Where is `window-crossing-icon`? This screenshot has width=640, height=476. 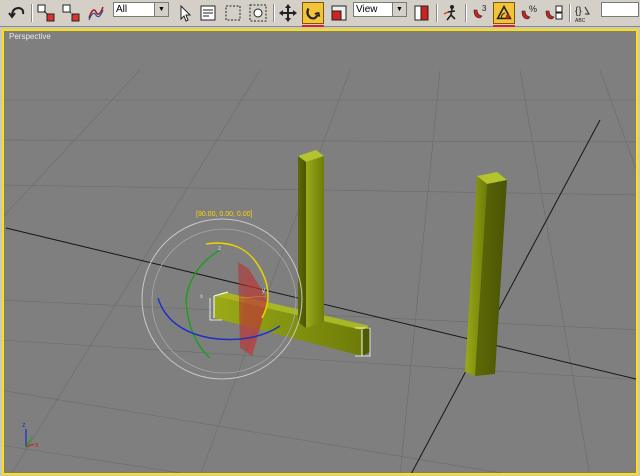 window-crossing-icon is located at coordinates (258, 13).